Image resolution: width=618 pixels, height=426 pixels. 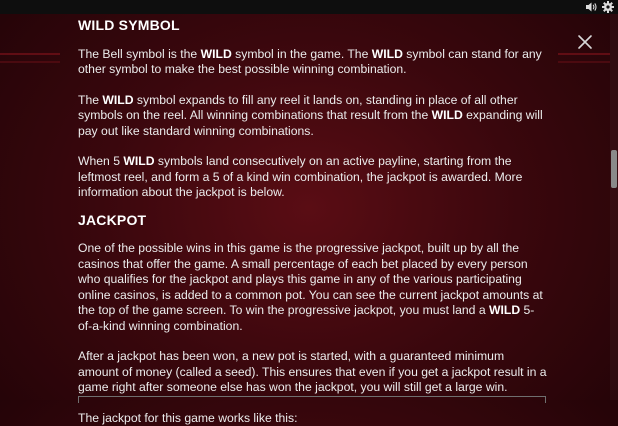 I want to click on close-icon, so click(x=585, y=42).